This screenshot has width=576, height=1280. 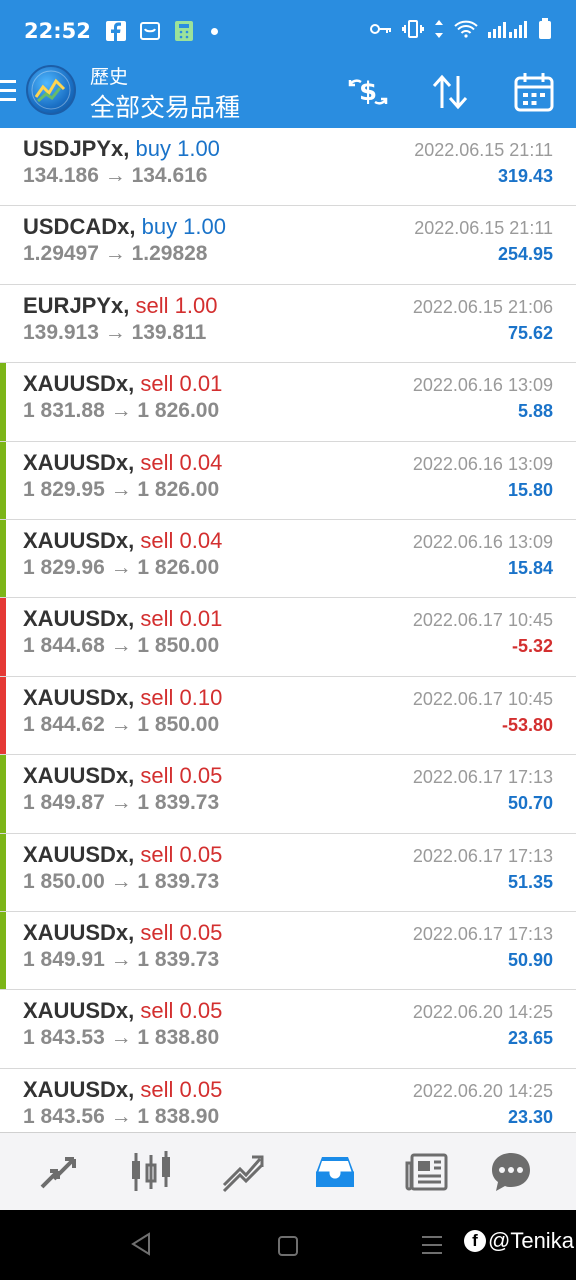 I want to click on symbol-text: USDJPYx,, so click(x=76, y=148).